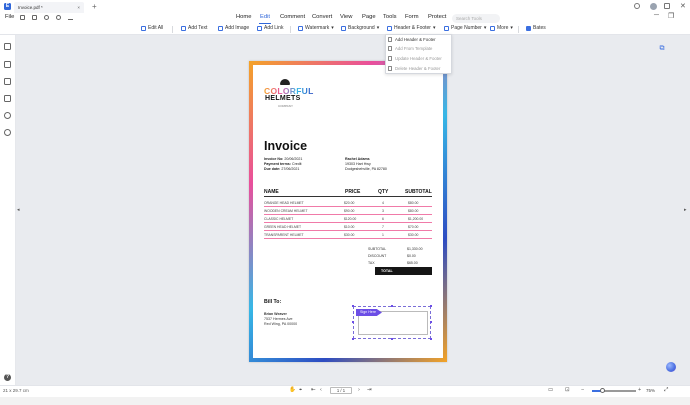  What do you see at coordinates (667, 6) in the screenshot?
I see `user-icon` at bounding box center [667, 6].